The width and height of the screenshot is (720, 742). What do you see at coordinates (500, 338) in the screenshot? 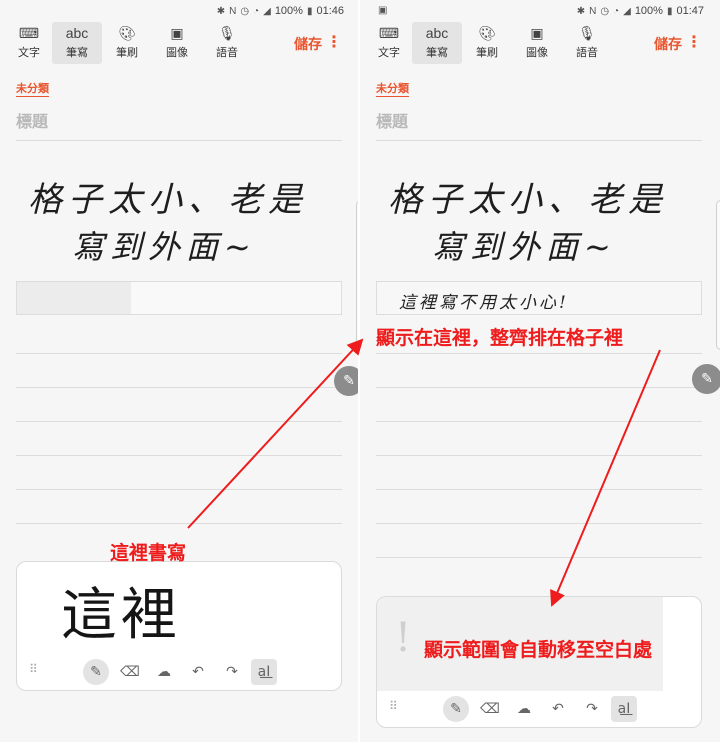
I see `annotation-shown-here: 顯示在這裡，整齊排在格子裡` at bounding box center [500, 338].